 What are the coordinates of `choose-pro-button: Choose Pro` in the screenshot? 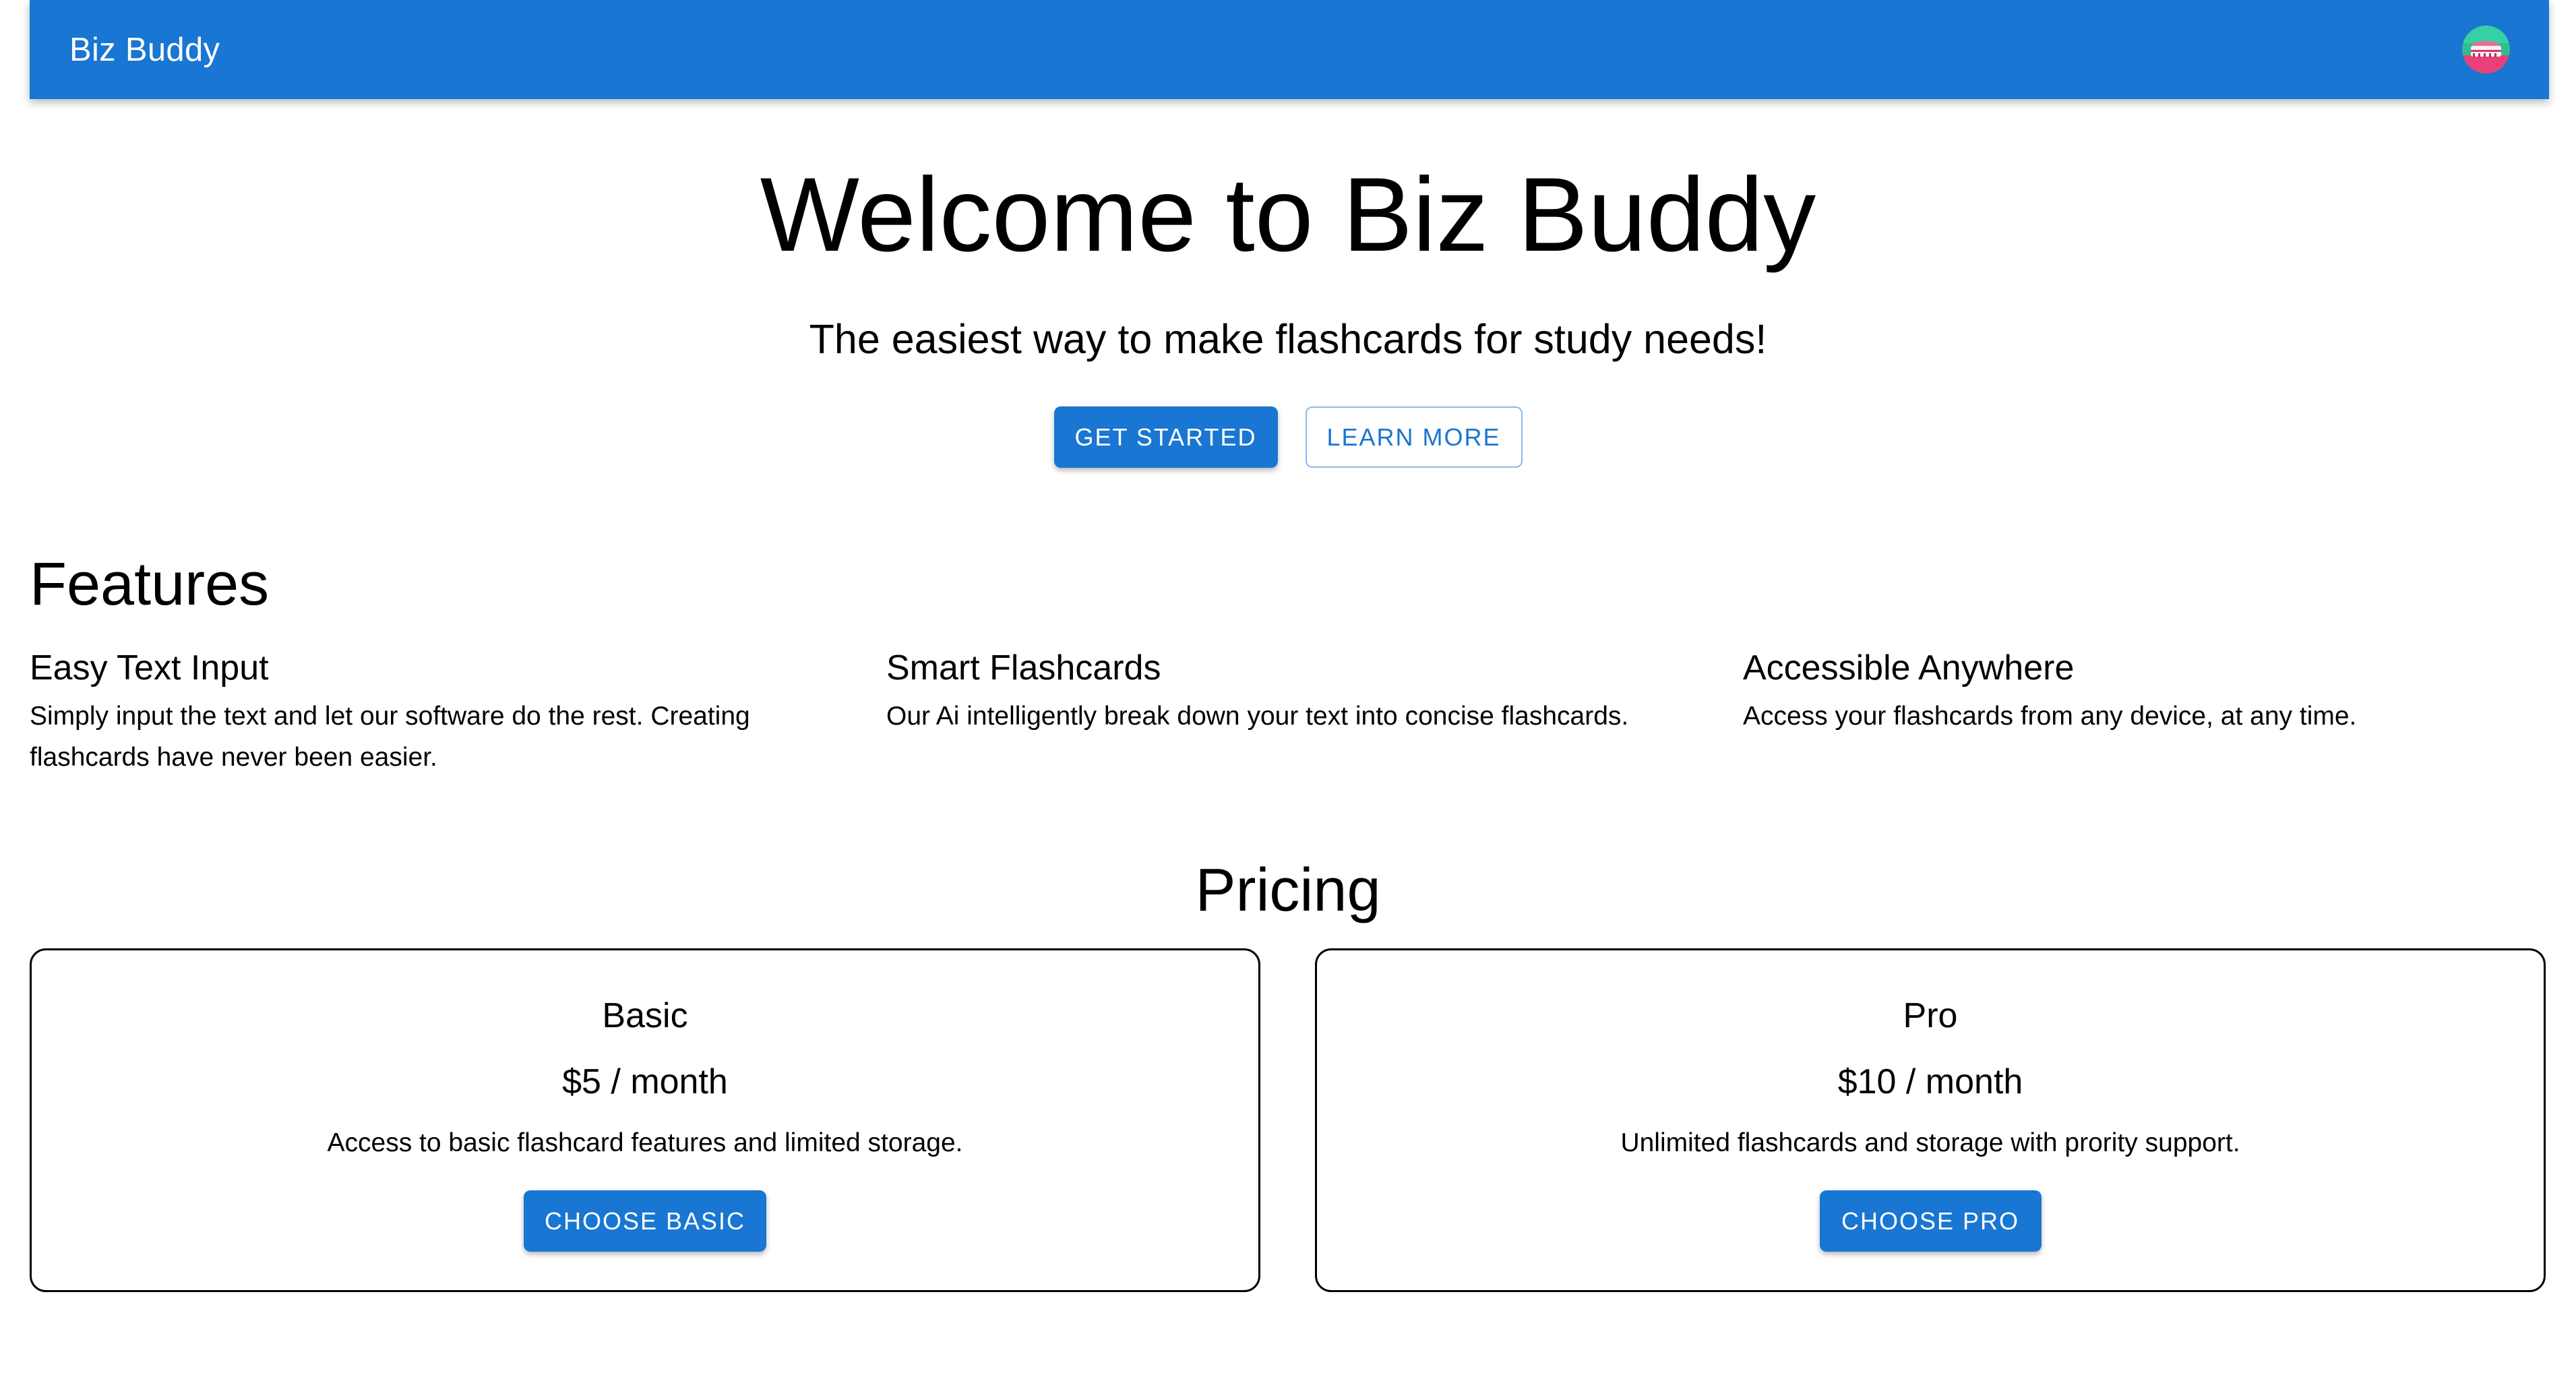 It's located at (1930, 1221).